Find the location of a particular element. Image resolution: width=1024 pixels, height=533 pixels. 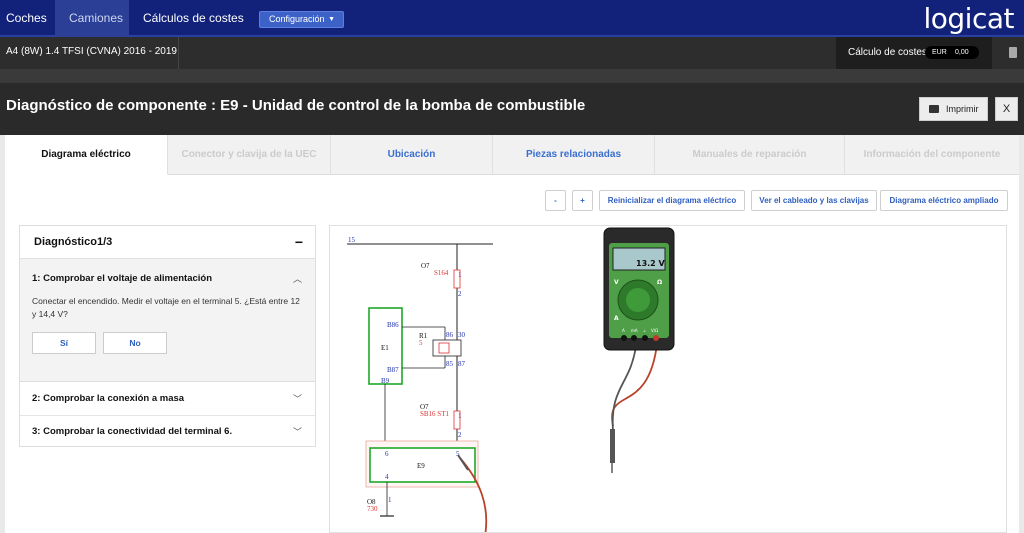

print-label: Imprimir is located at coordinates (962, 109).